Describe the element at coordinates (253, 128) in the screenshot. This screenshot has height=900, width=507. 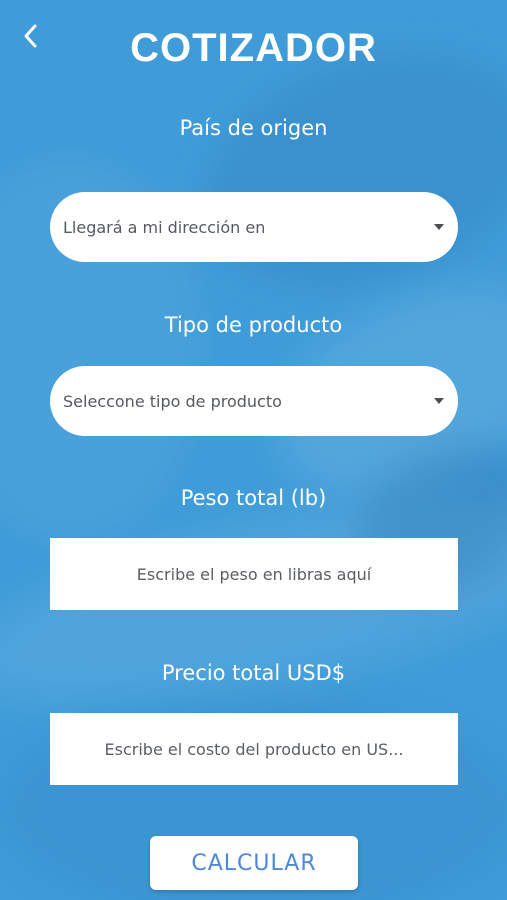
I see `origin-country-label: País de origen` at that location.